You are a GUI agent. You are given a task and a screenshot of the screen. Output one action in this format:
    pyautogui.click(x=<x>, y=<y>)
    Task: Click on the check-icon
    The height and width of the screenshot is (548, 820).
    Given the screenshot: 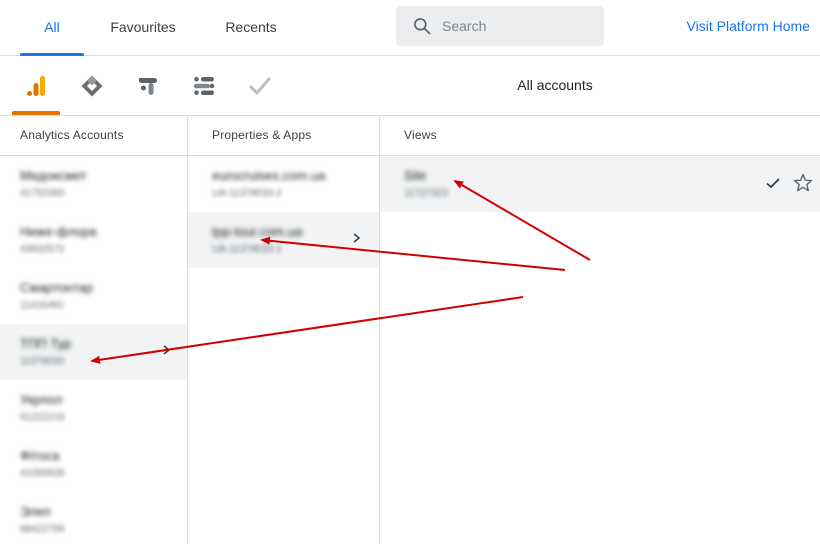 What is the action you would take?
    pyautogui.click(x=773, y=183)
    